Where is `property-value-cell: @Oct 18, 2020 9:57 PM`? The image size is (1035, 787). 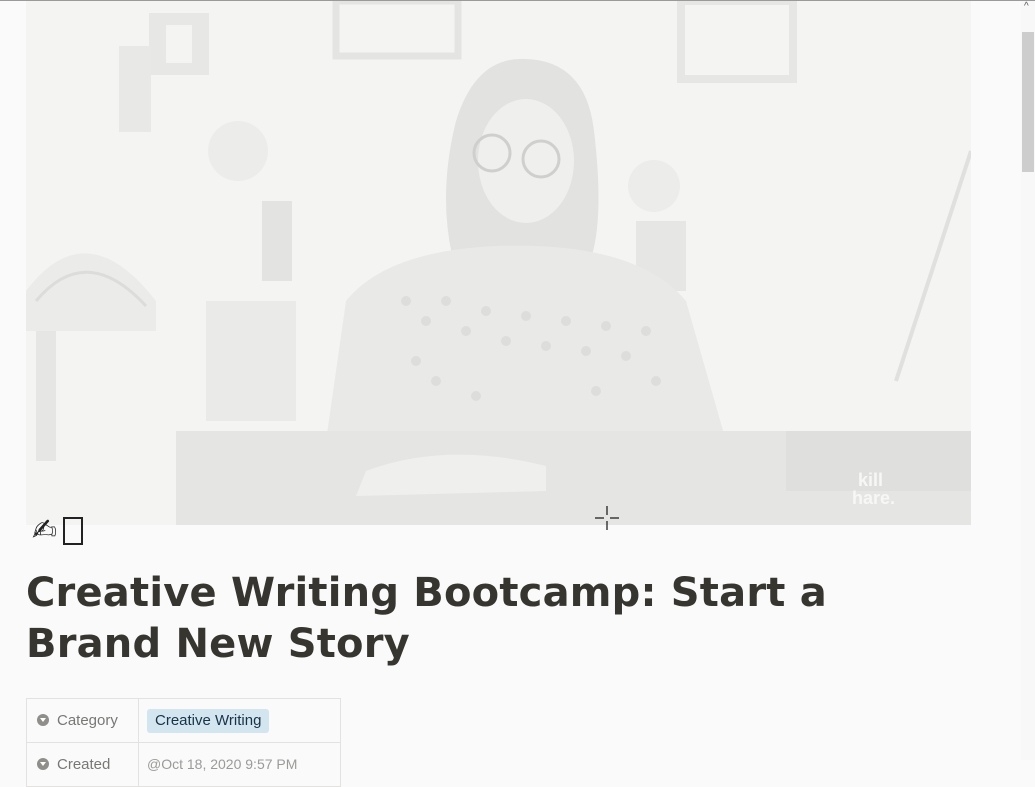
property-value-cell: @Oct 18, 2020 9:57 PM is located at coordinates (239, 764).